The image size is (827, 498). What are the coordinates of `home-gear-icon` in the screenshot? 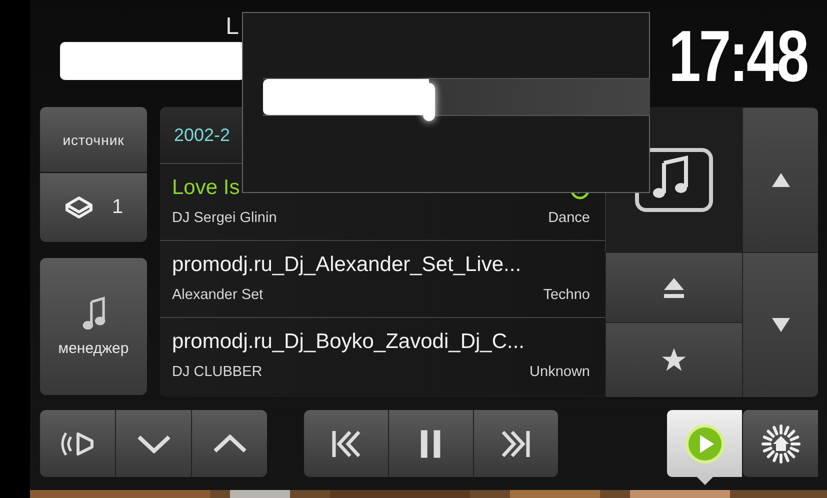 It's located at (780, 444).